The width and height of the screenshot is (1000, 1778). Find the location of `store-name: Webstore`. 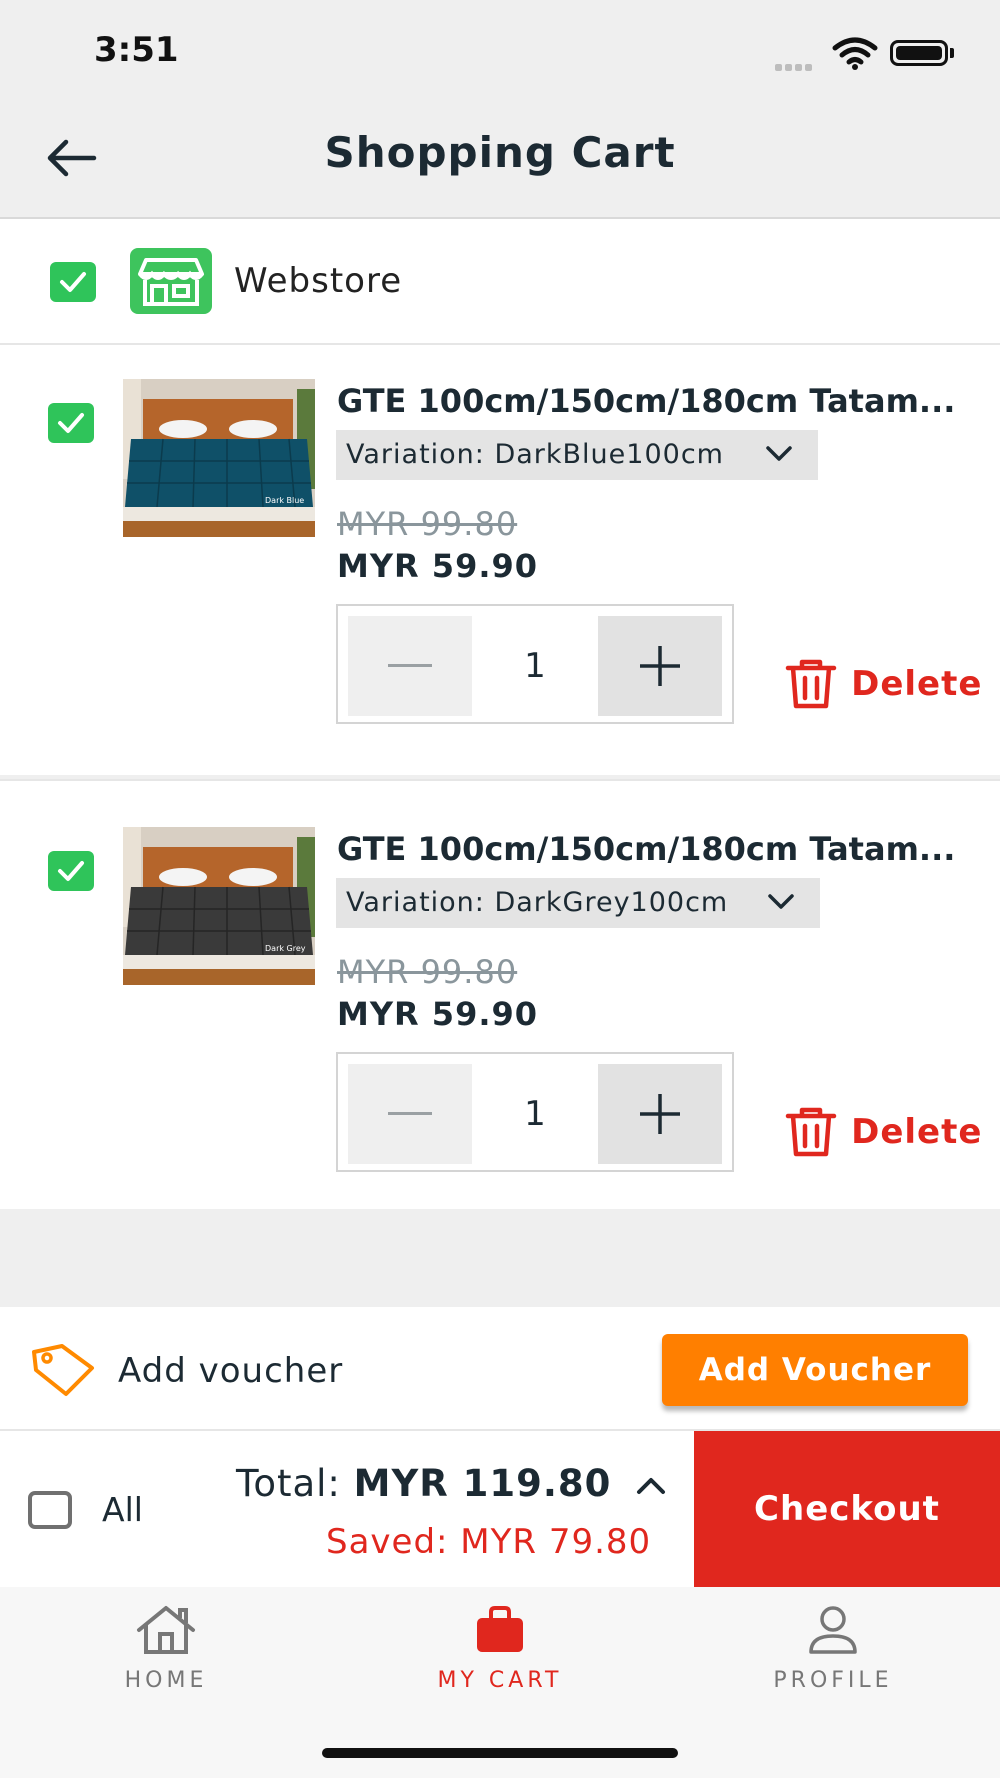

store-name: Webstore is located at coordinates (318, 281).